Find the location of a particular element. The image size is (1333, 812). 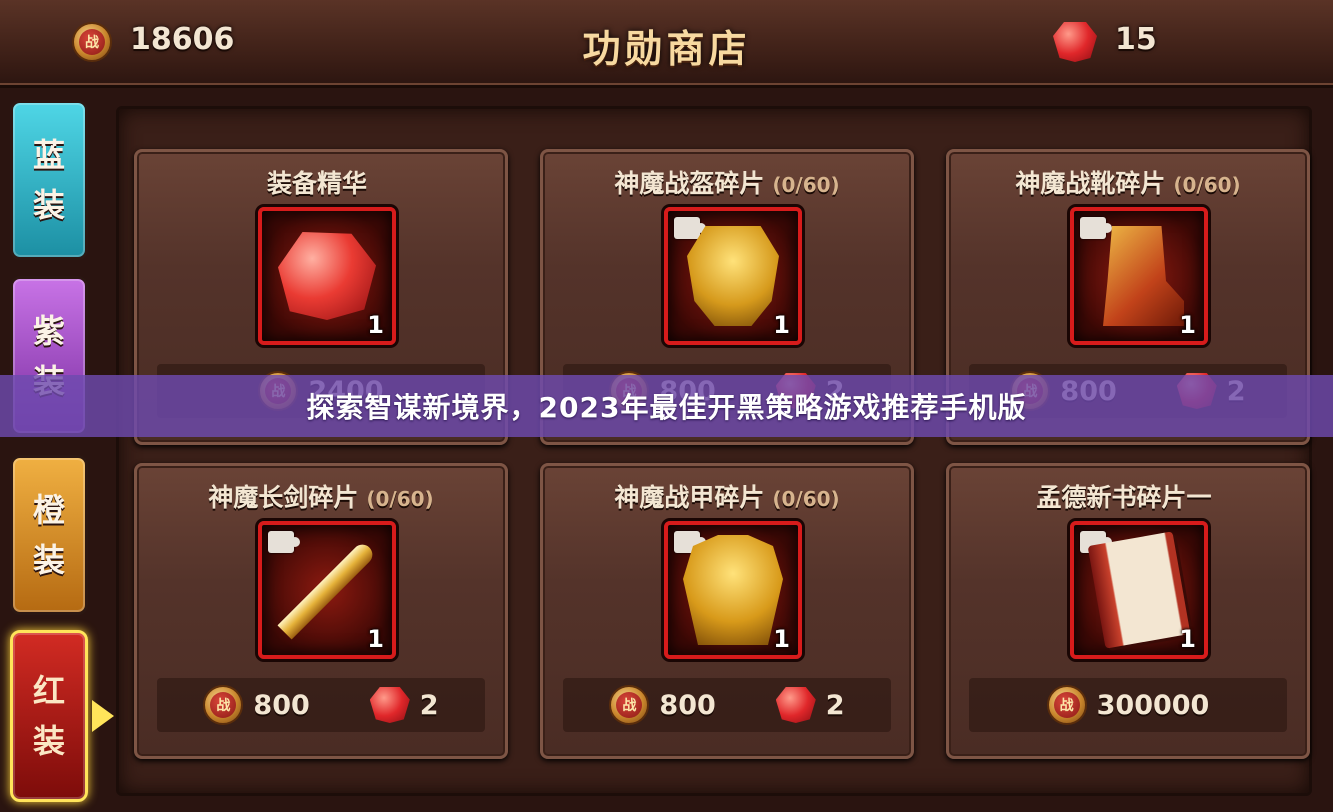

overlay-banner: 探索智谋新境界，2023年最佳开黑策略游戏推荐手机版 is located at coordinates (666, 406).